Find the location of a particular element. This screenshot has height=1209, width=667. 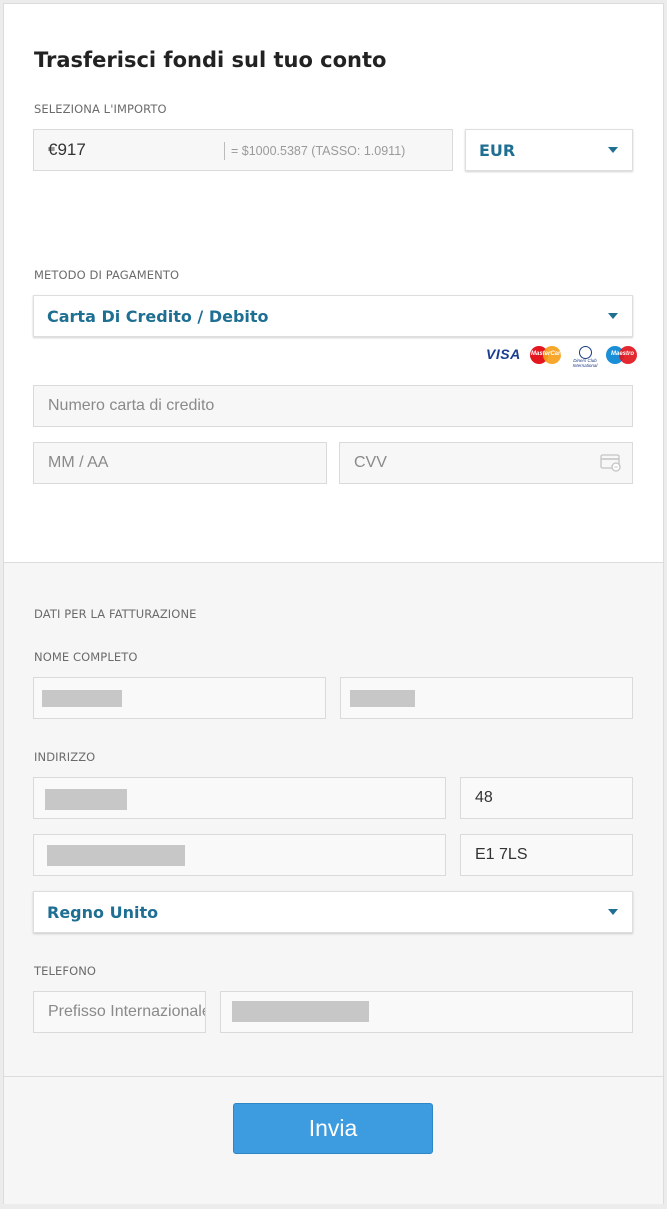

page-title: Trasferisci fondi sul tuo conto is located at coordinates (210, 60).